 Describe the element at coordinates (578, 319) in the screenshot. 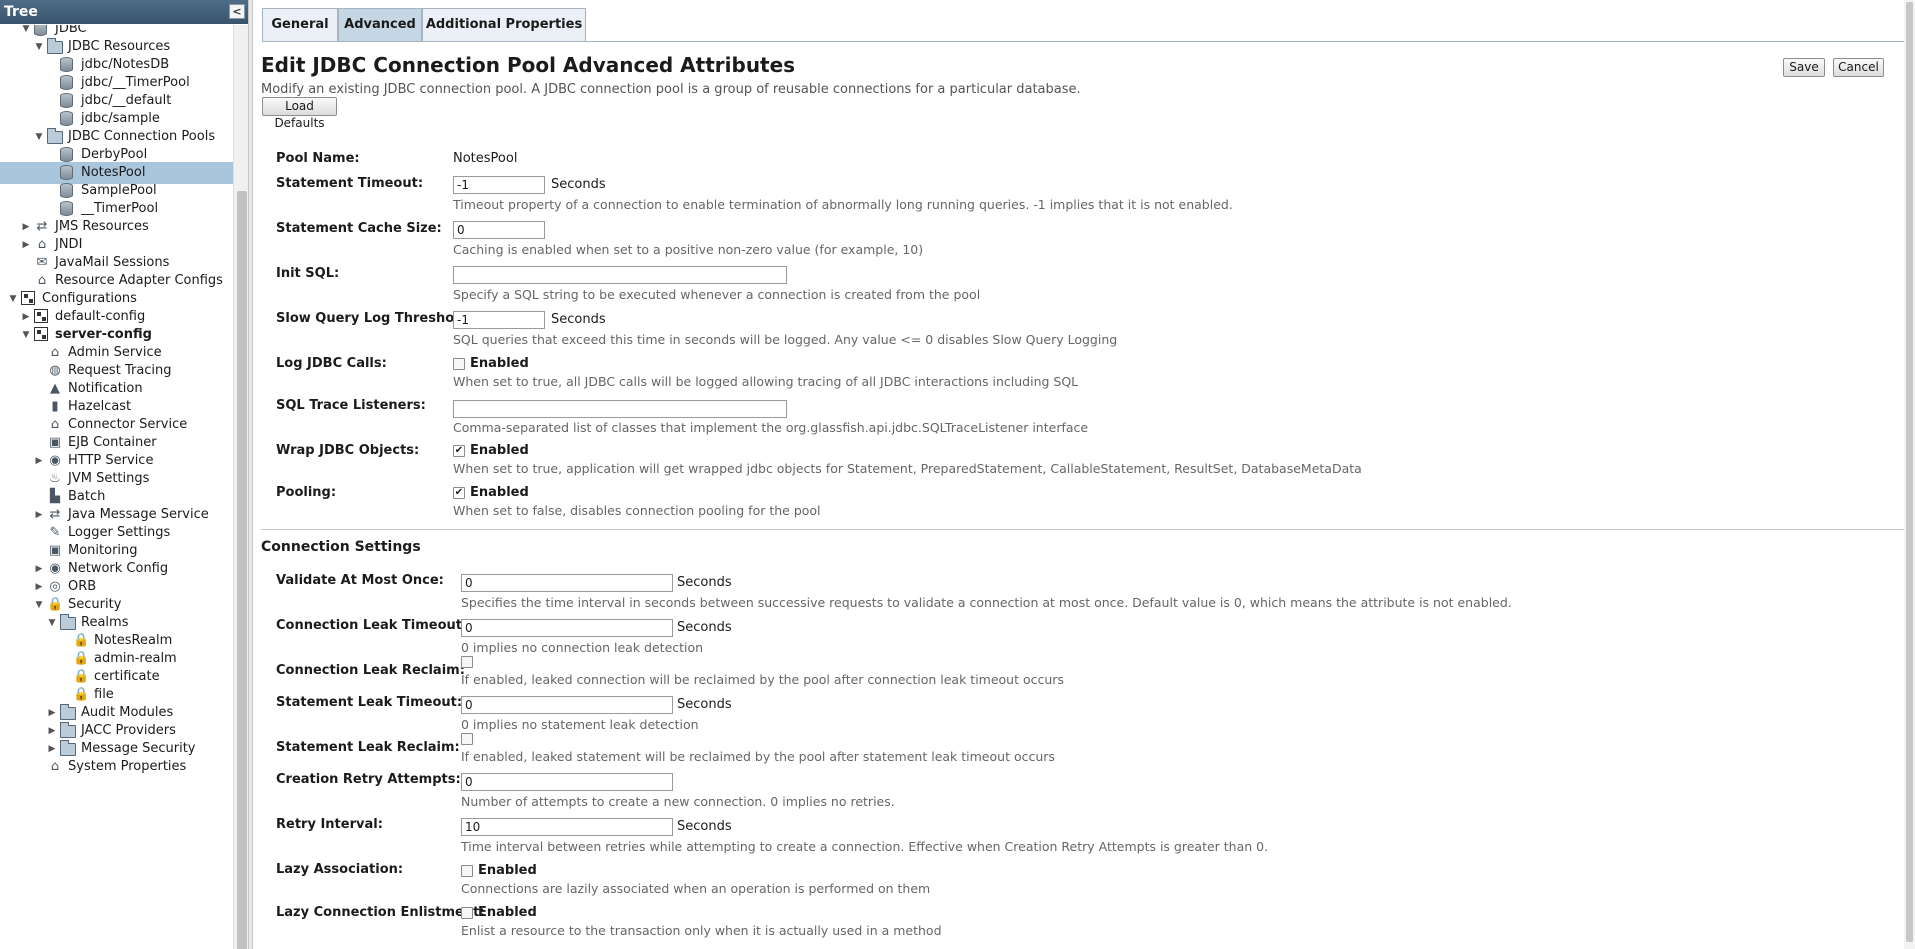

I see `slow-query-threshold-unit: Seconds` at that location.